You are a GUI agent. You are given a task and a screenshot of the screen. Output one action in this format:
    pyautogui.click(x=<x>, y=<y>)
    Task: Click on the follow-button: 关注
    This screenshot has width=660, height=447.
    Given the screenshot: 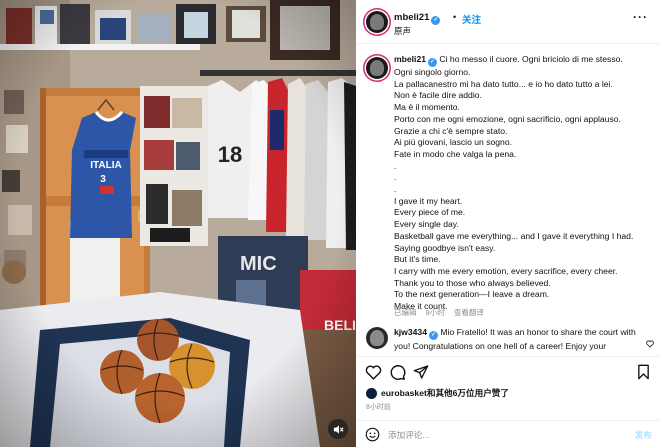 What is the action you would take?
    pyautogui.click(x=471, y=19)
    